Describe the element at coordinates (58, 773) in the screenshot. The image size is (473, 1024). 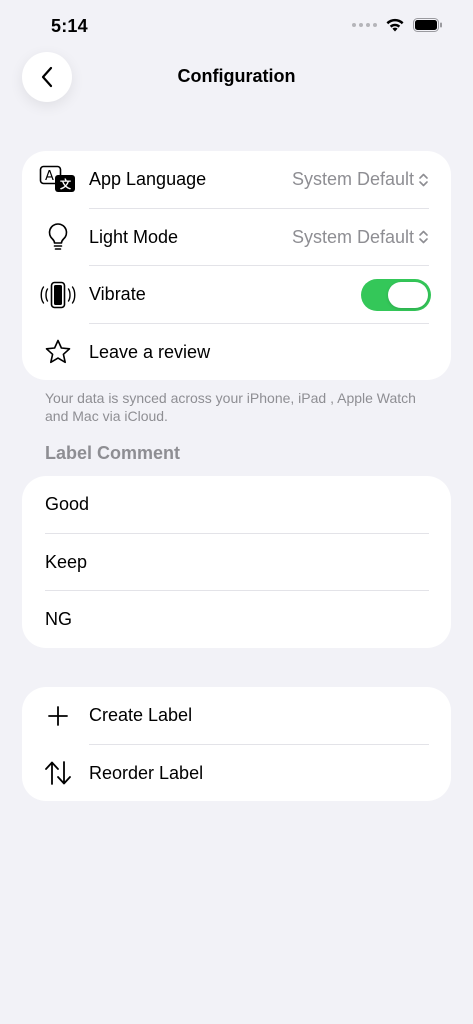
I see `reorder-arrows-icon` at that location.